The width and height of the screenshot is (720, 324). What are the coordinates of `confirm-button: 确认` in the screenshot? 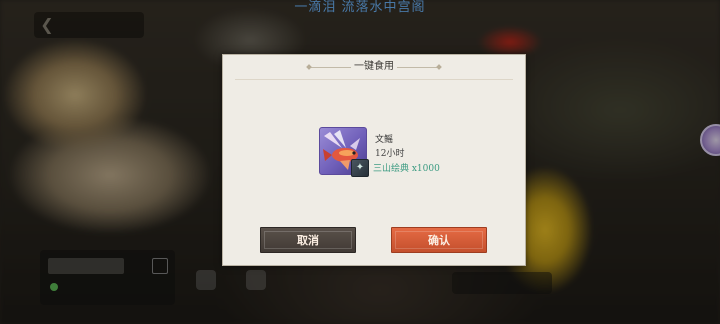 It's located at (439, 240).